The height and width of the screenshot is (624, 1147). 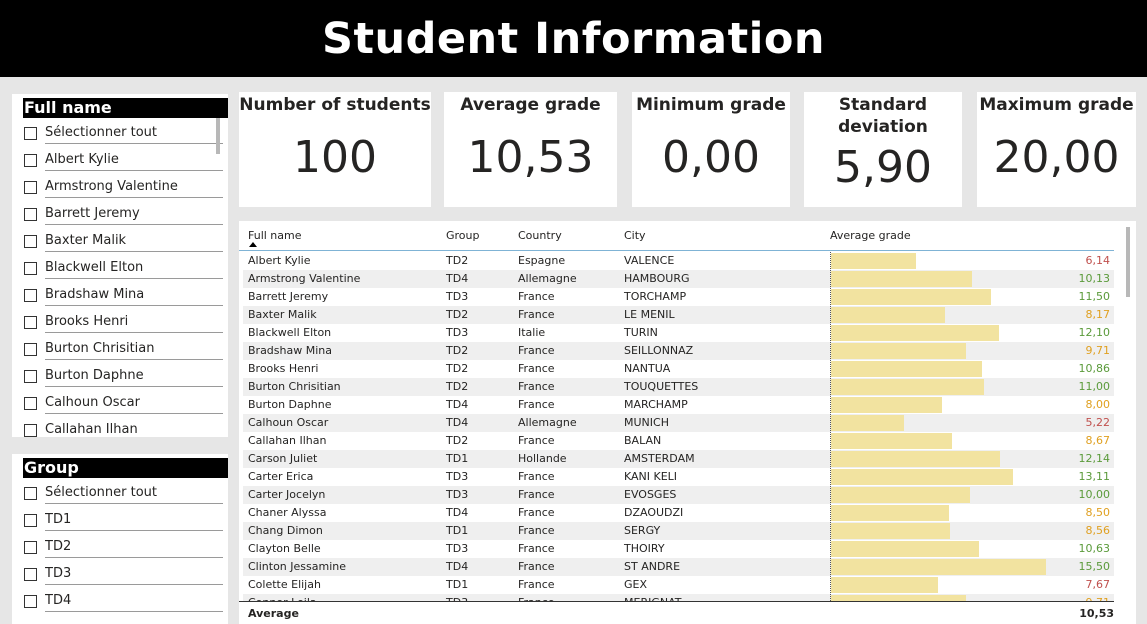 What do you see at coordinates (304, 278) in the screenshot?
I see `cell-full-name: Armstrong Valentine` at bounding box center [304, 278].